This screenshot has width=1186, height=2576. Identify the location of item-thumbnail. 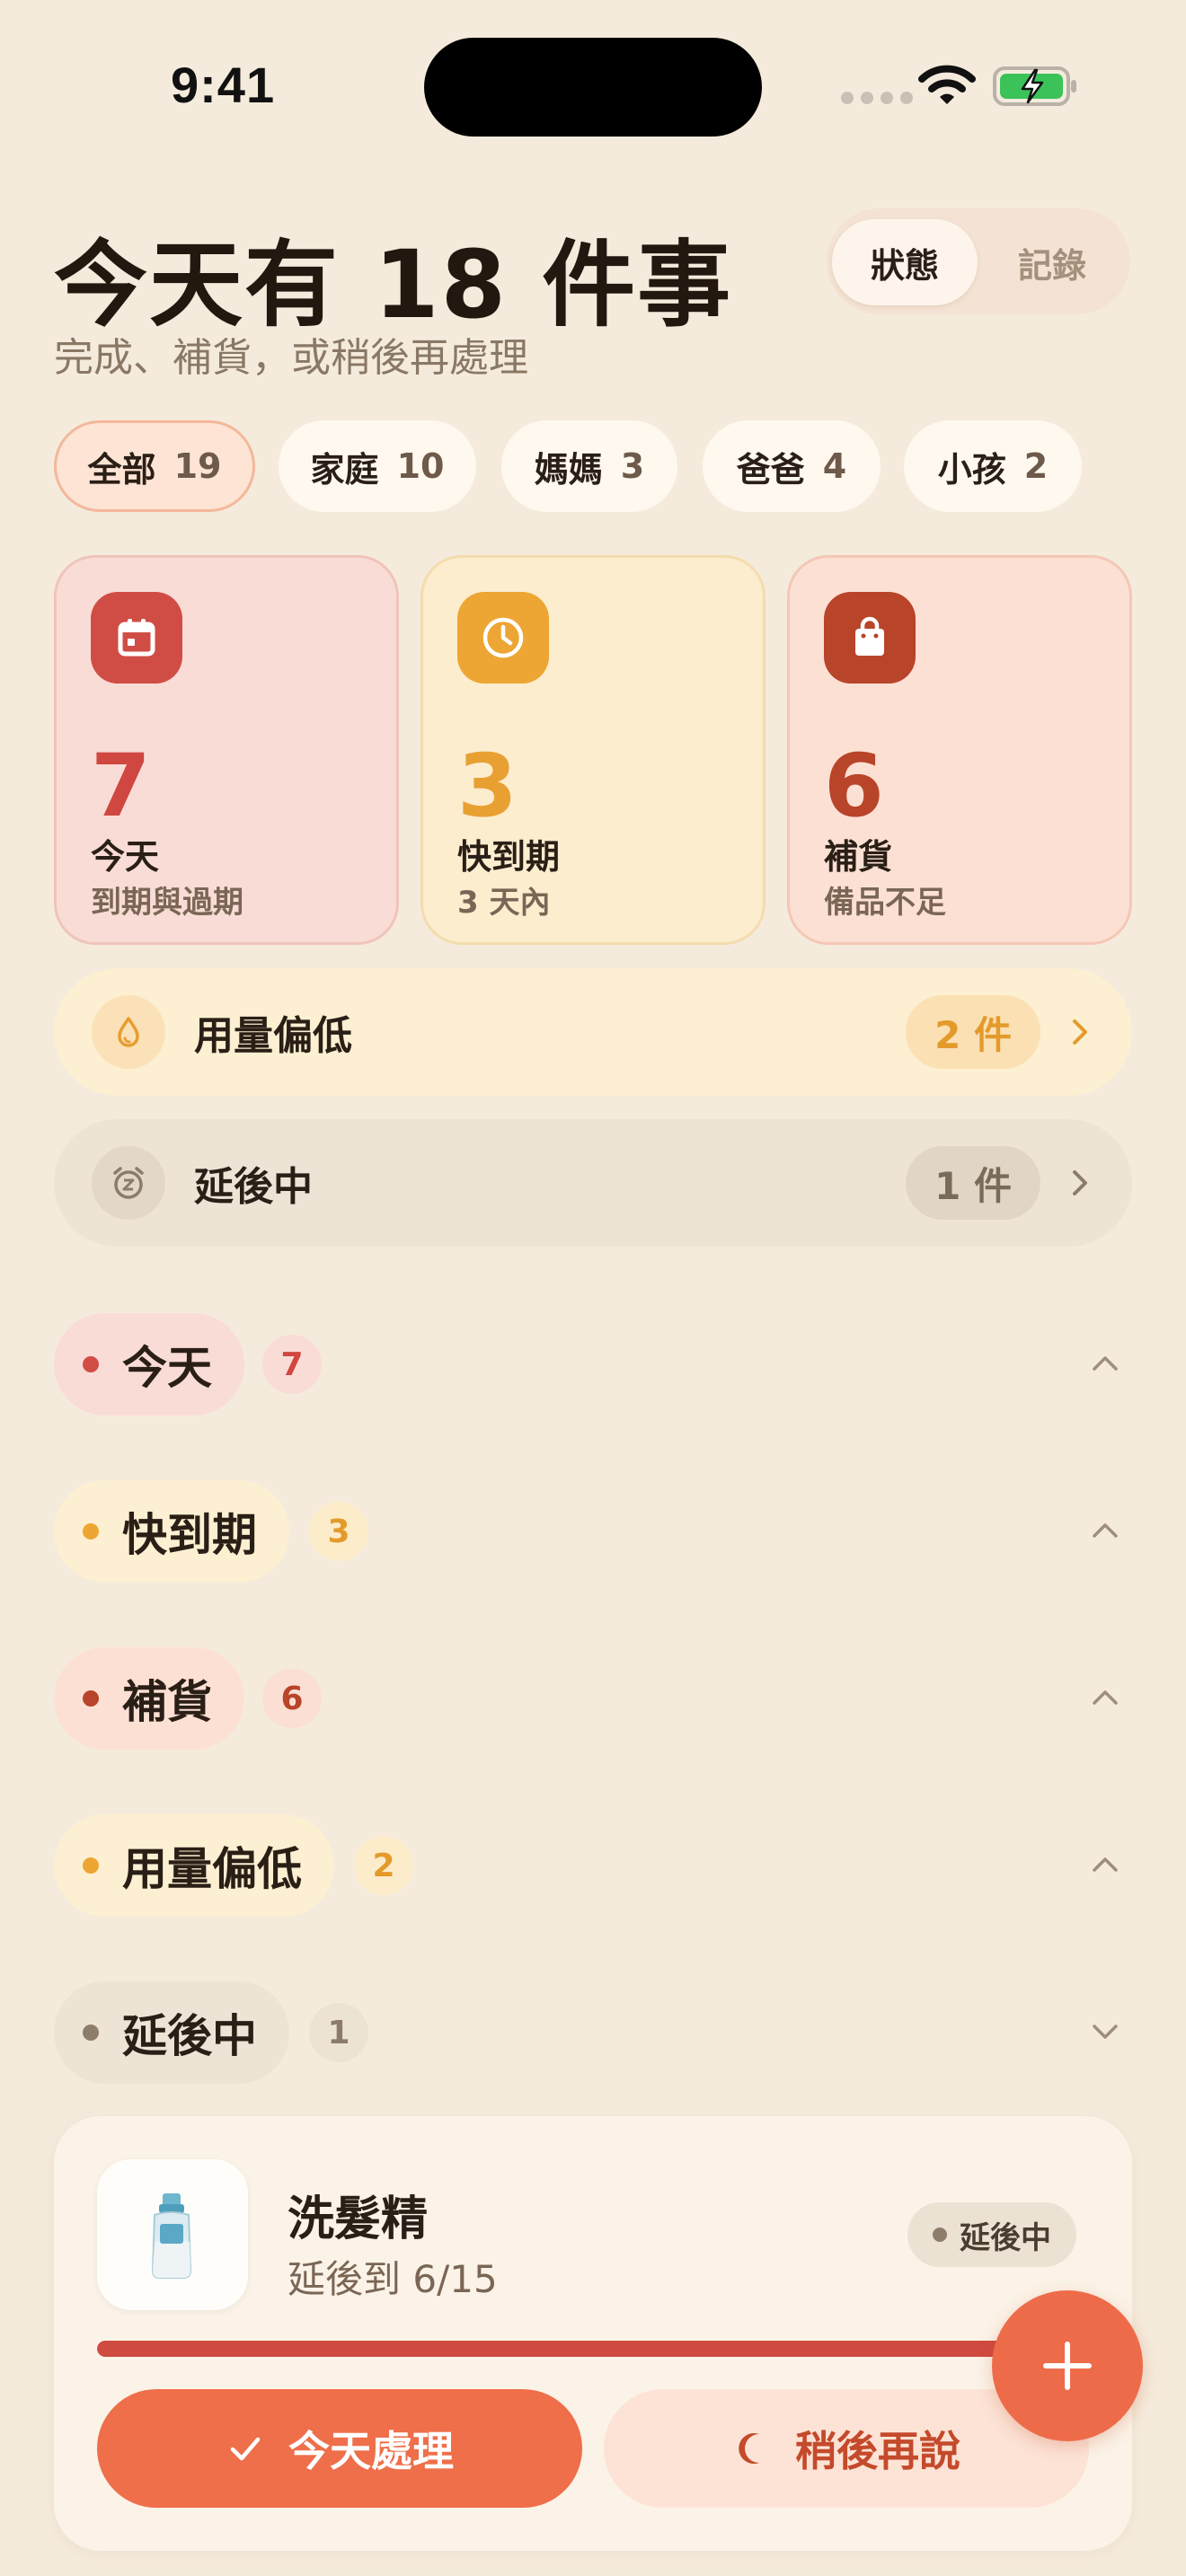
(172, 2234).